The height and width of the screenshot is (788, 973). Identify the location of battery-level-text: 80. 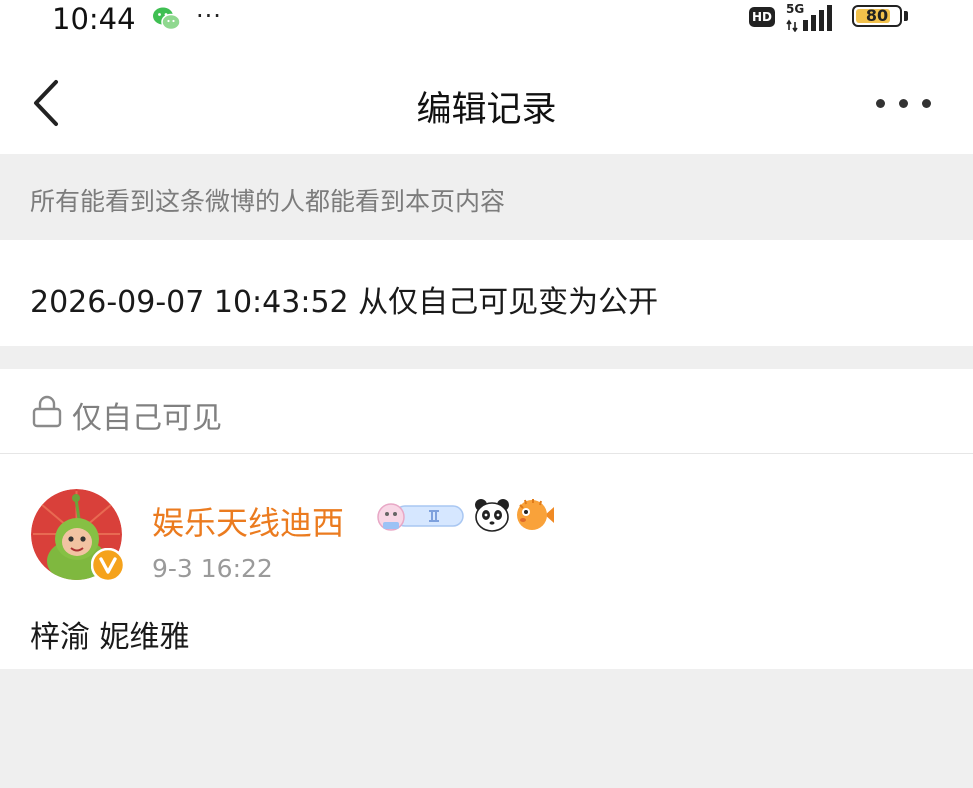
(877, 15).